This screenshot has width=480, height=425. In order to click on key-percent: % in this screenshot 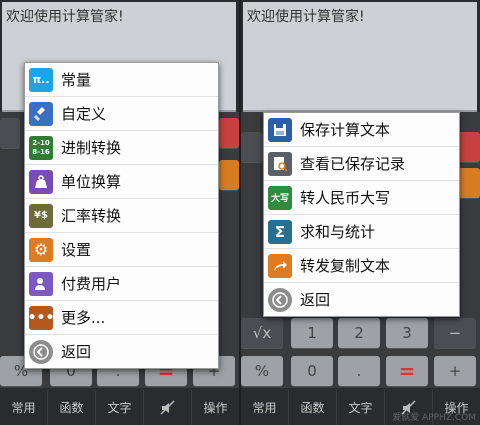, I will do `click(262, 371)`.